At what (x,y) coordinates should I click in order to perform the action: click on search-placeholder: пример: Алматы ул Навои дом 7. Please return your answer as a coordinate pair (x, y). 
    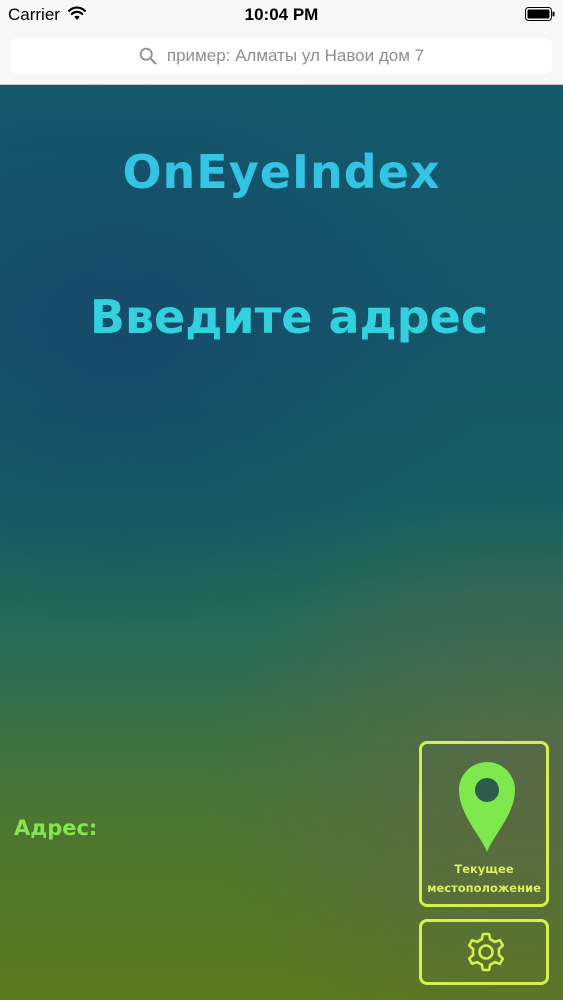
    Looking at the image, I should click on (295, 55).